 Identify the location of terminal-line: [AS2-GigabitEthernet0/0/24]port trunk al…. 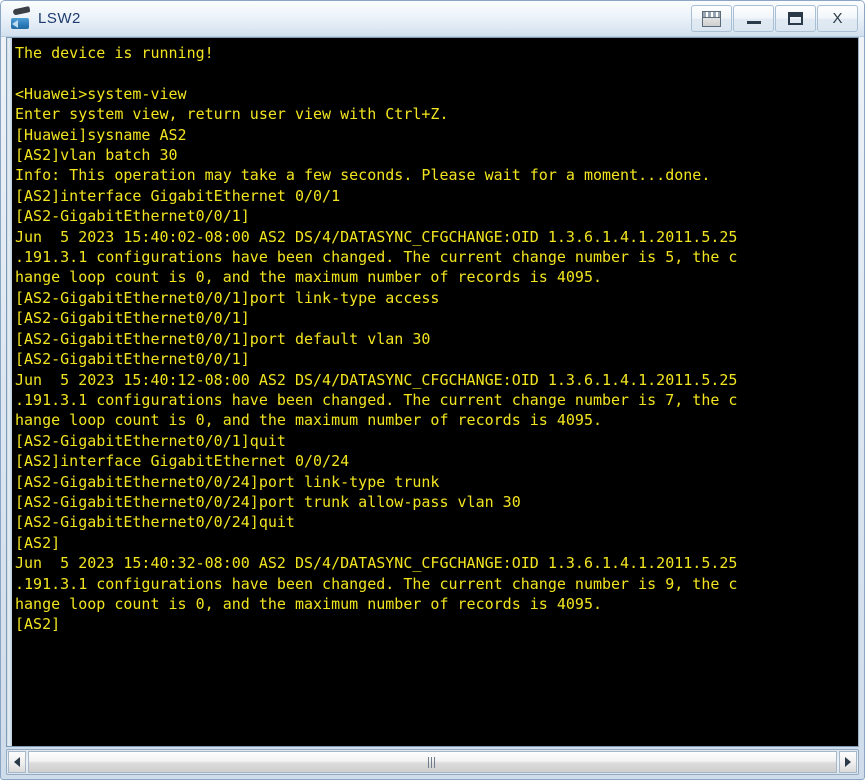
(268, 501).